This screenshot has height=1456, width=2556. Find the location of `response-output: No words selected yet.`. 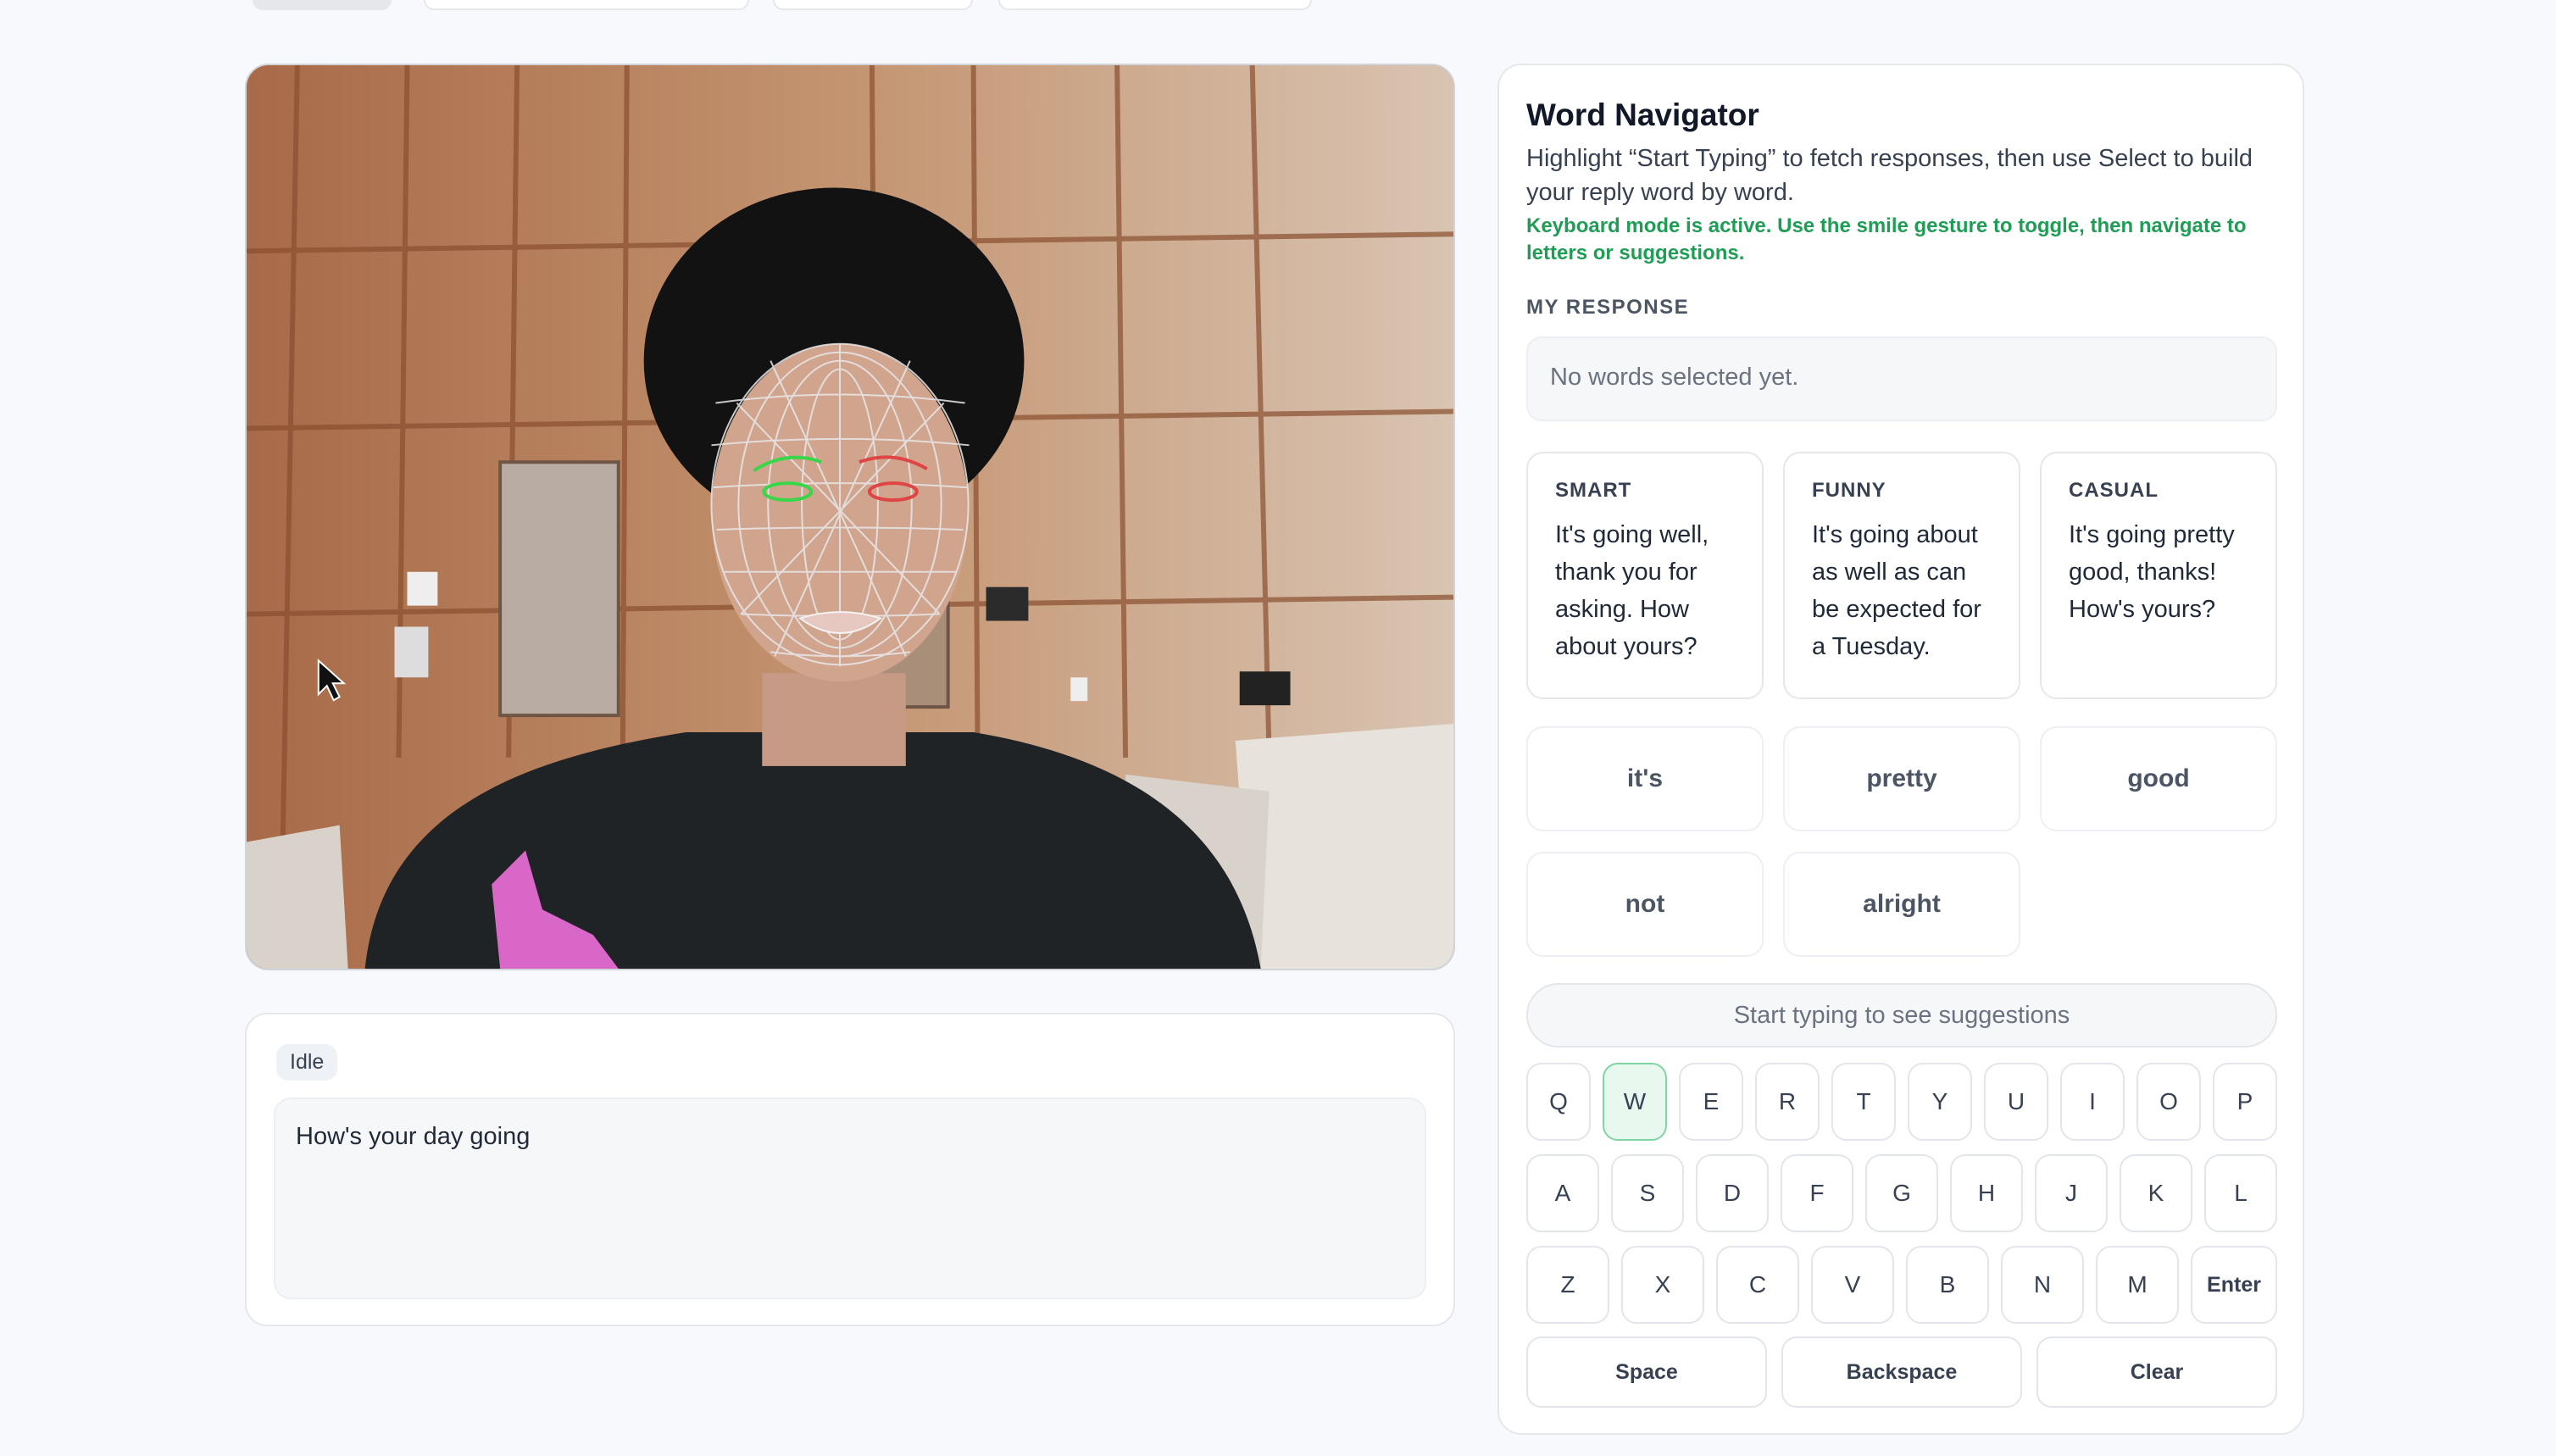

response-output: No words selected yet. is located at coordinates (1901, 378).